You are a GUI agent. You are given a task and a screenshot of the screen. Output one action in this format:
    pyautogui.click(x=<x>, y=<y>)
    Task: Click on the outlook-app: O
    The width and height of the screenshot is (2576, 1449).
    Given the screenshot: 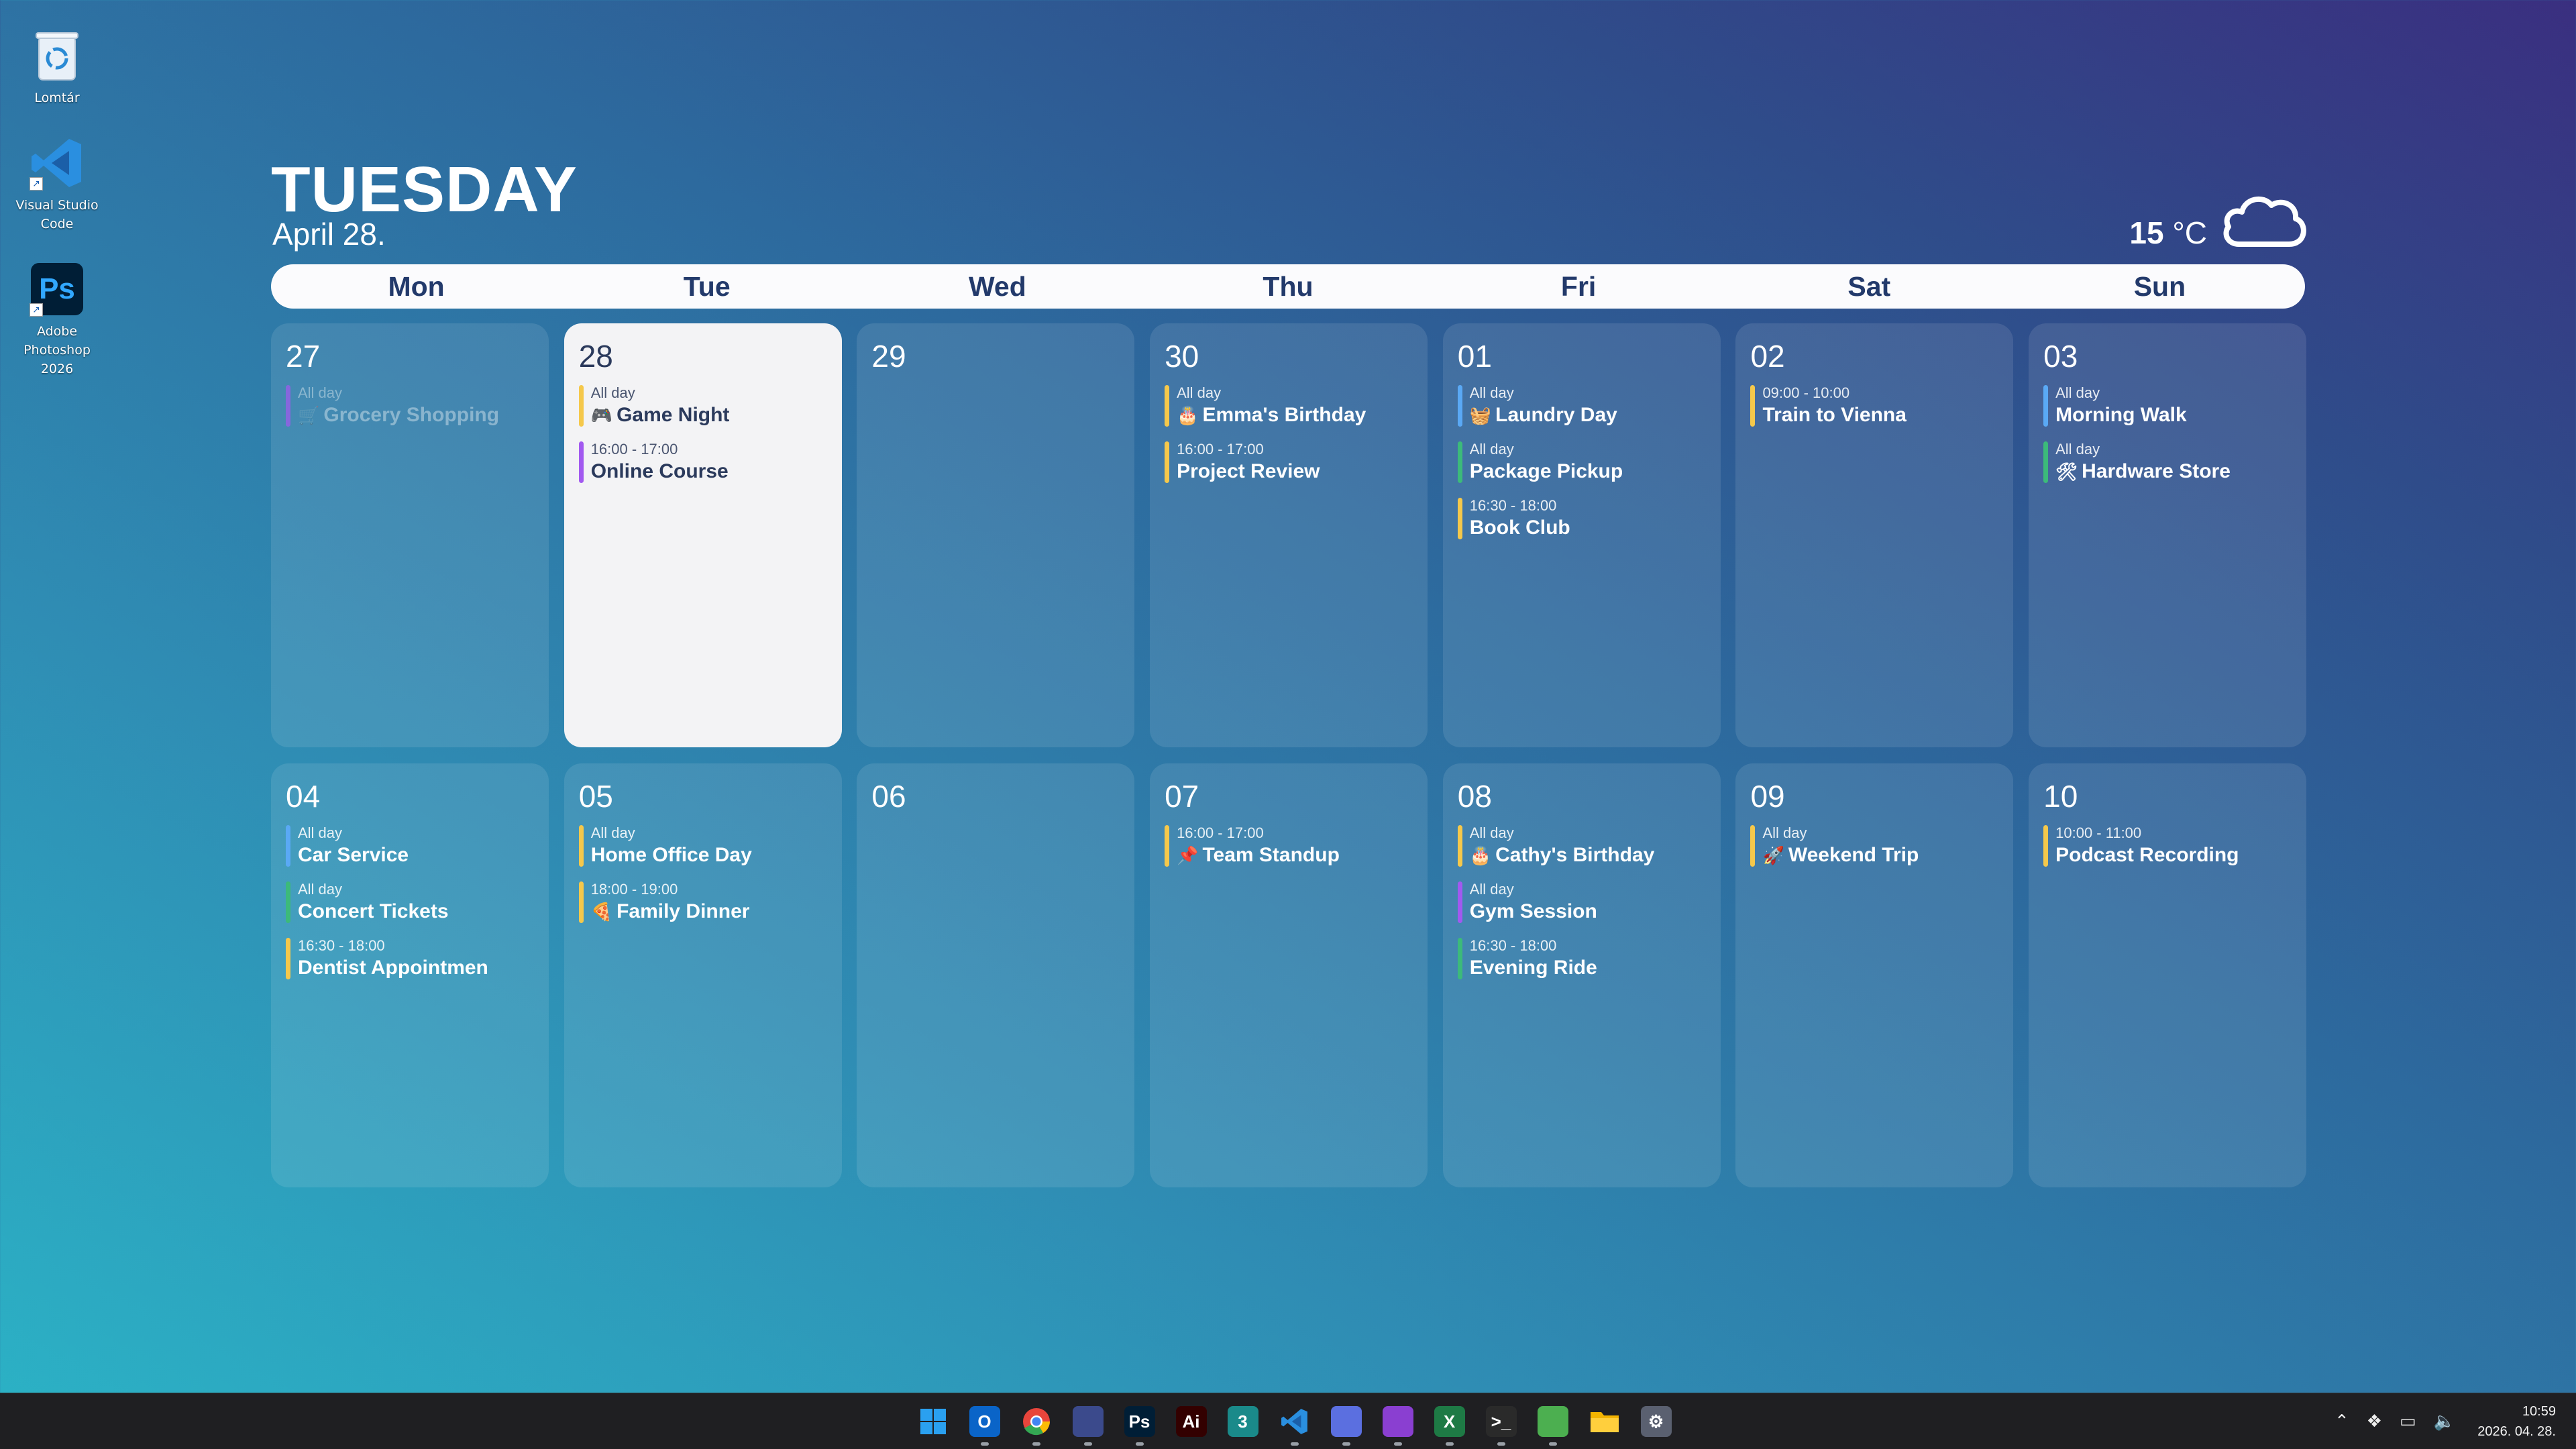 What is the action you would take?
    pyautogui.click(x=984, y=1421)
    